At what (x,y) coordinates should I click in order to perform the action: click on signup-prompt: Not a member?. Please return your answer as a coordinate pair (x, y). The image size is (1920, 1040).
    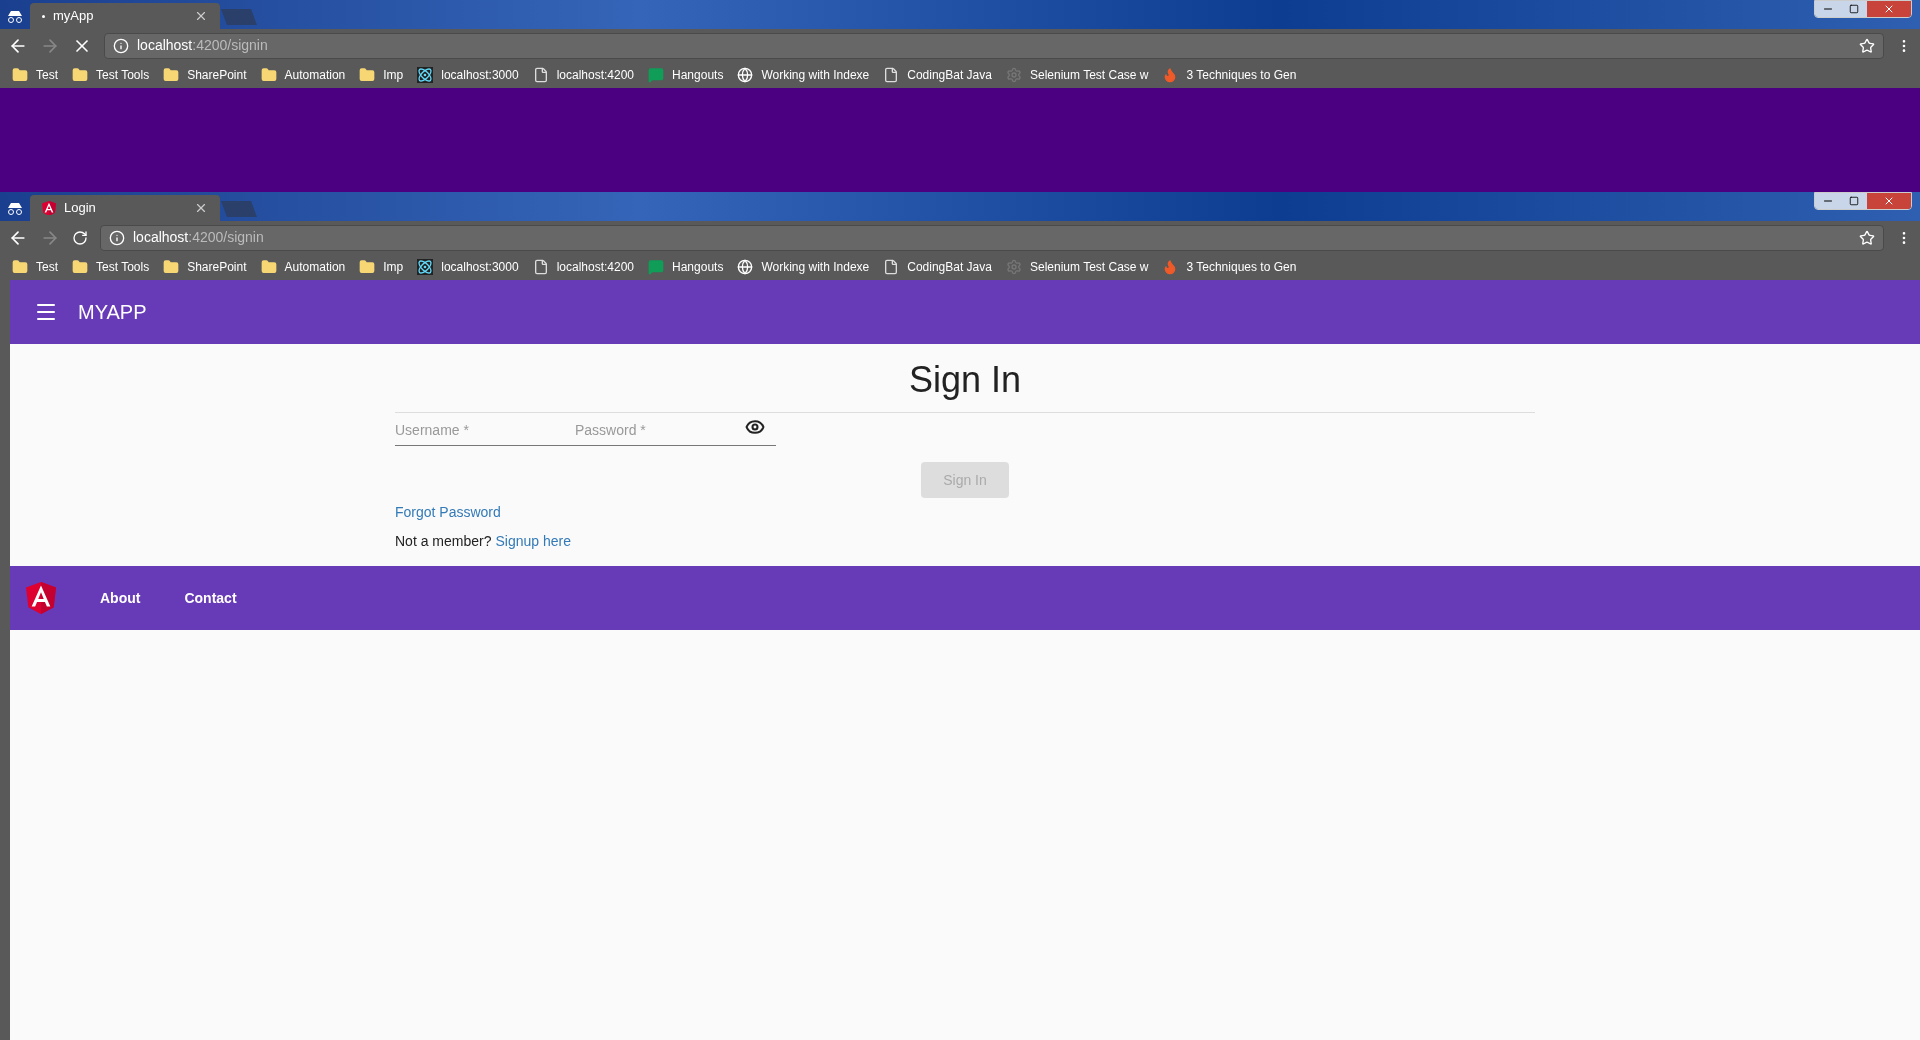
    Looking at the image, I should click on (443, 541).